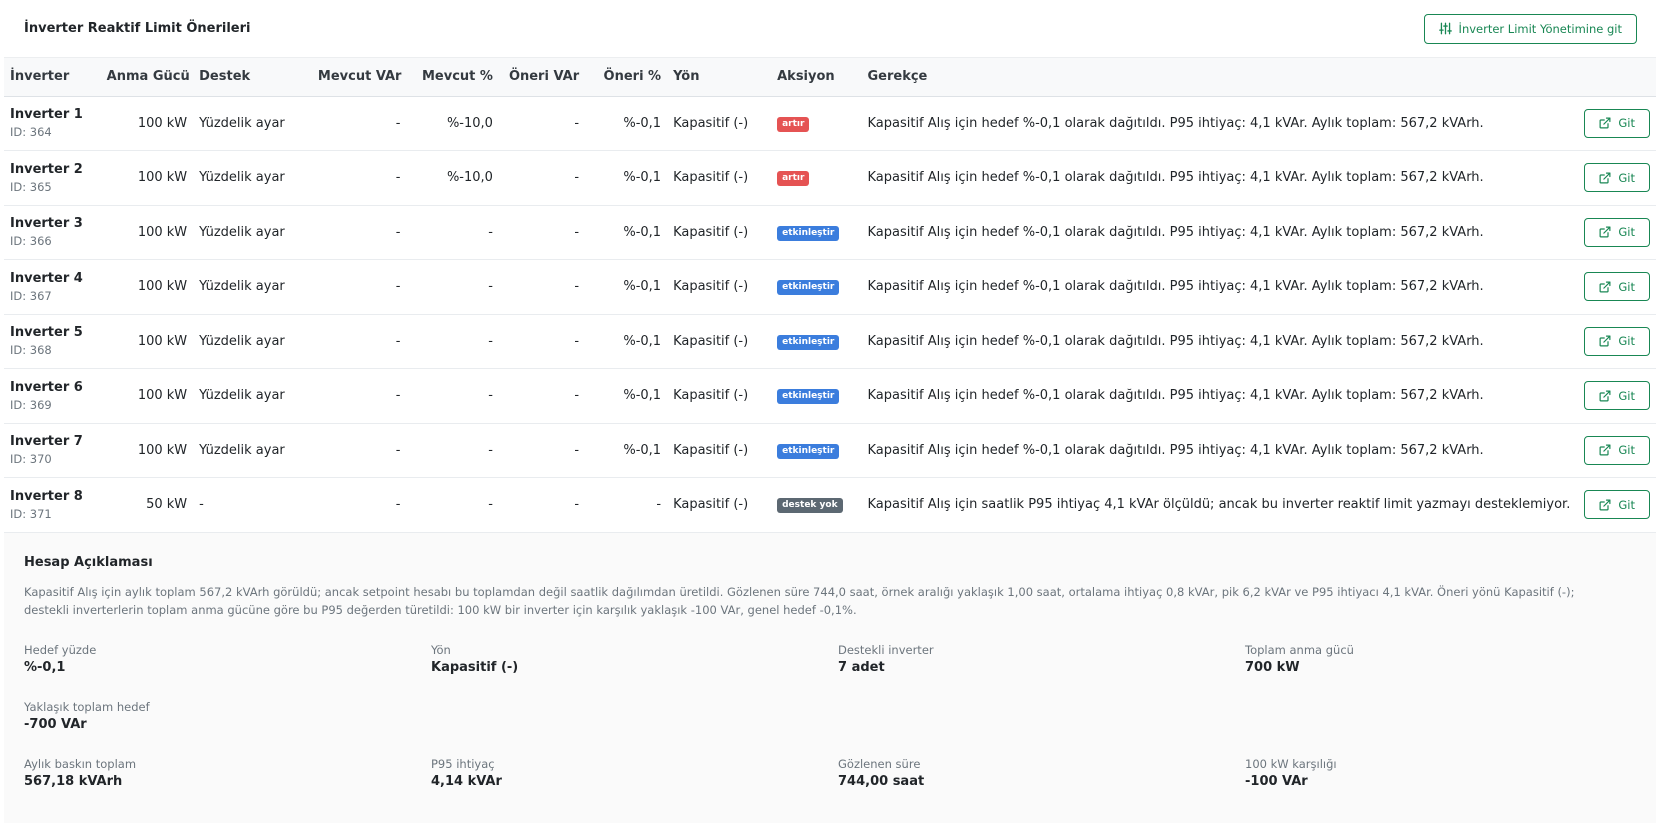  Describe the element at coordinates (137, 28) in the screenshot. I see `page-title: İnverter Reaktif Limit Önerileri` at that location.